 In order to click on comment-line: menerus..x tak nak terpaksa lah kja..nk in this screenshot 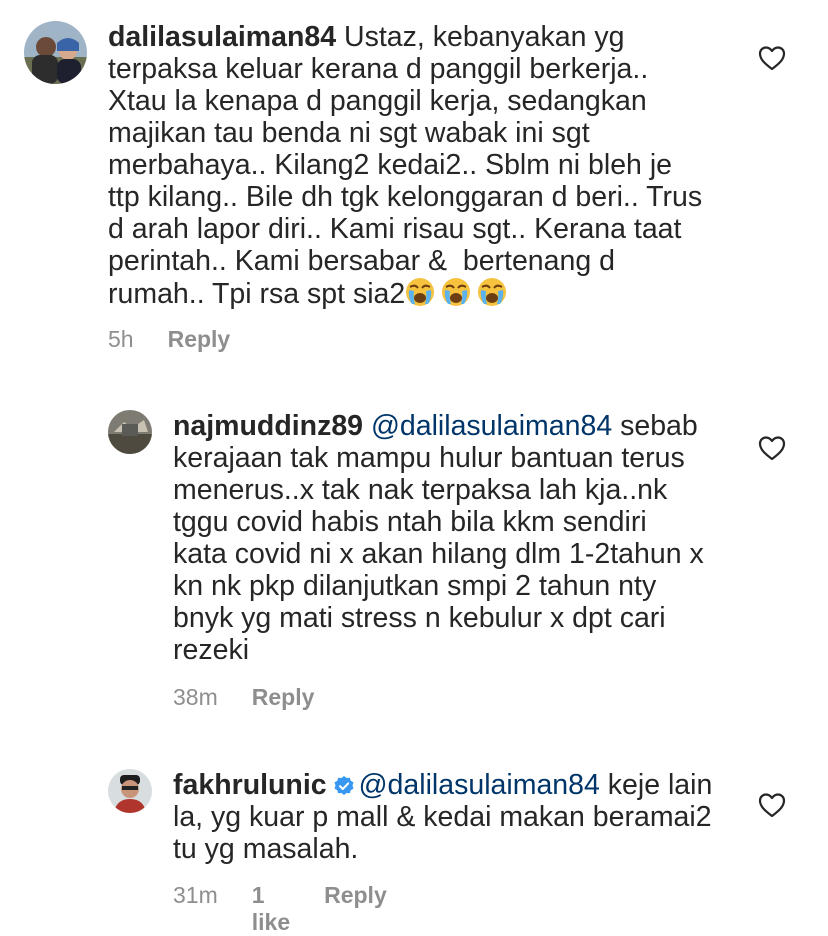, I will do `click(420, 490)`.